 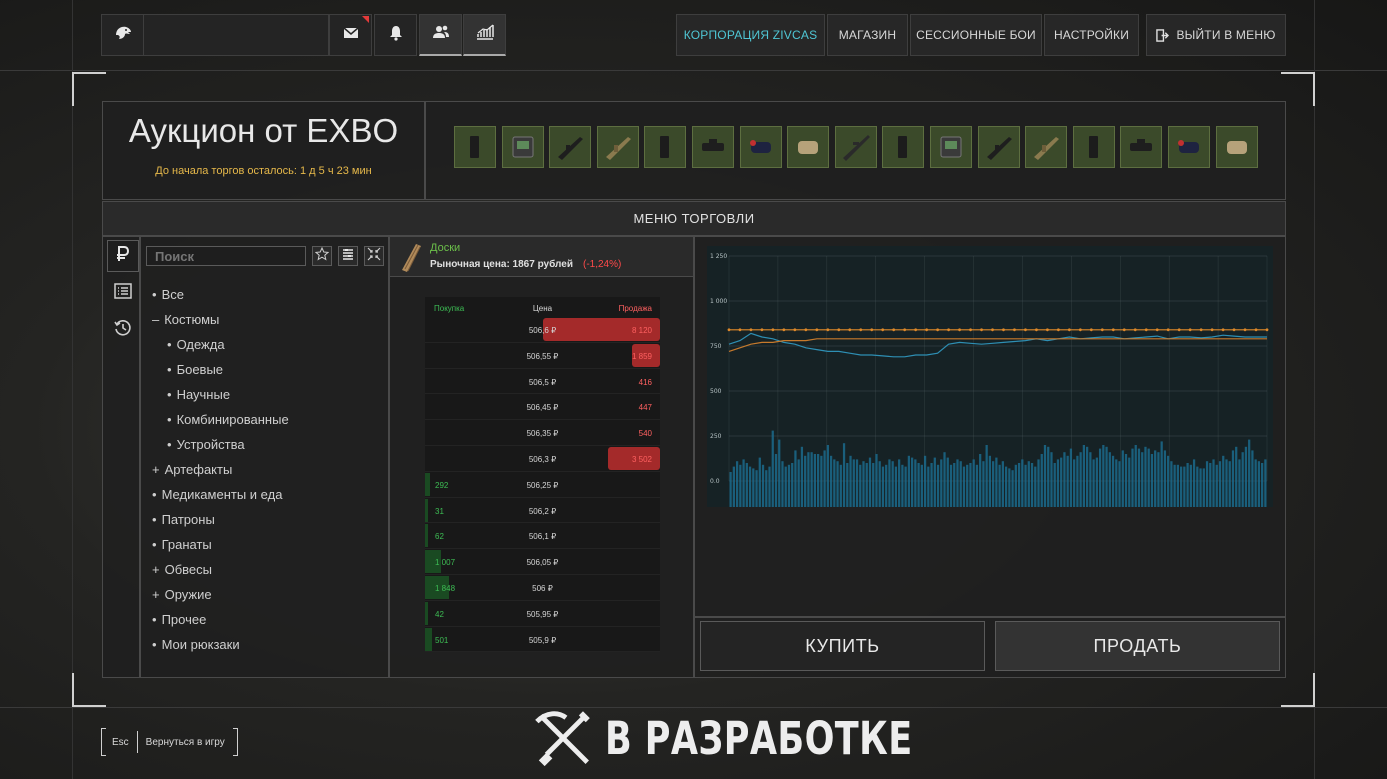 I want to click on order-book-row: 1 848 506 ₽, so click(x=542, y=588).